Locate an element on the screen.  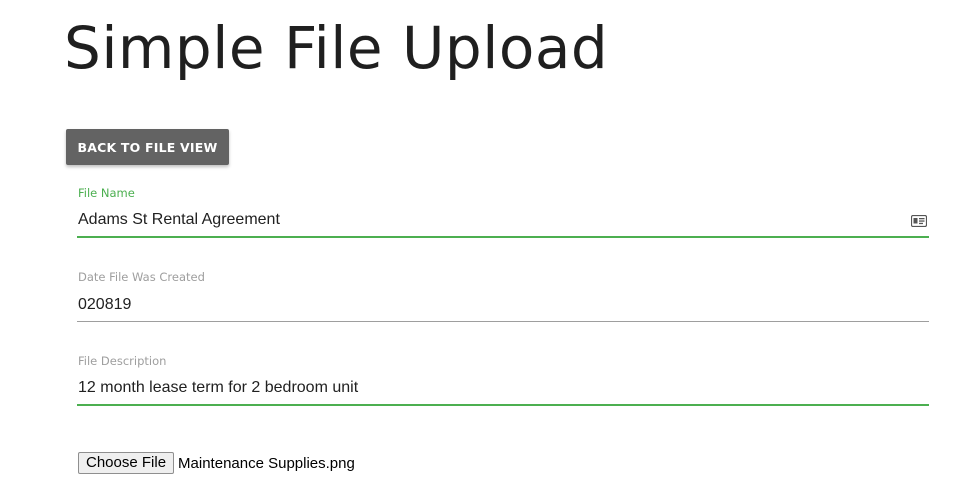
file-name-field: File Name is located at coordinates (503, 216).